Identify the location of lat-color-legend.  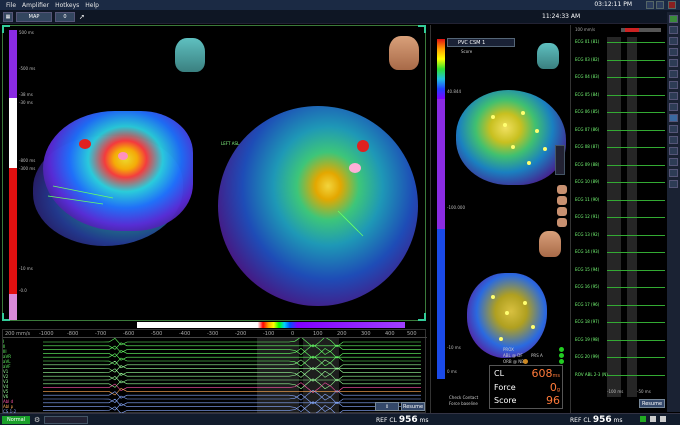
(271, 325).